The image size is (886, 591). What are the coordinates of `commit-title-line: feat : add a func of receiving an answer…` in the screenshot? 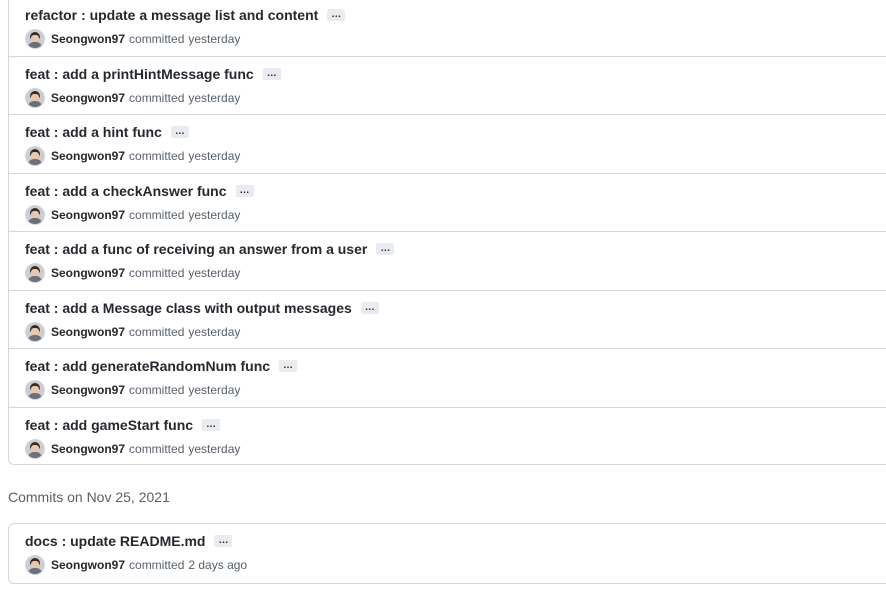 It's located at (210, 249).